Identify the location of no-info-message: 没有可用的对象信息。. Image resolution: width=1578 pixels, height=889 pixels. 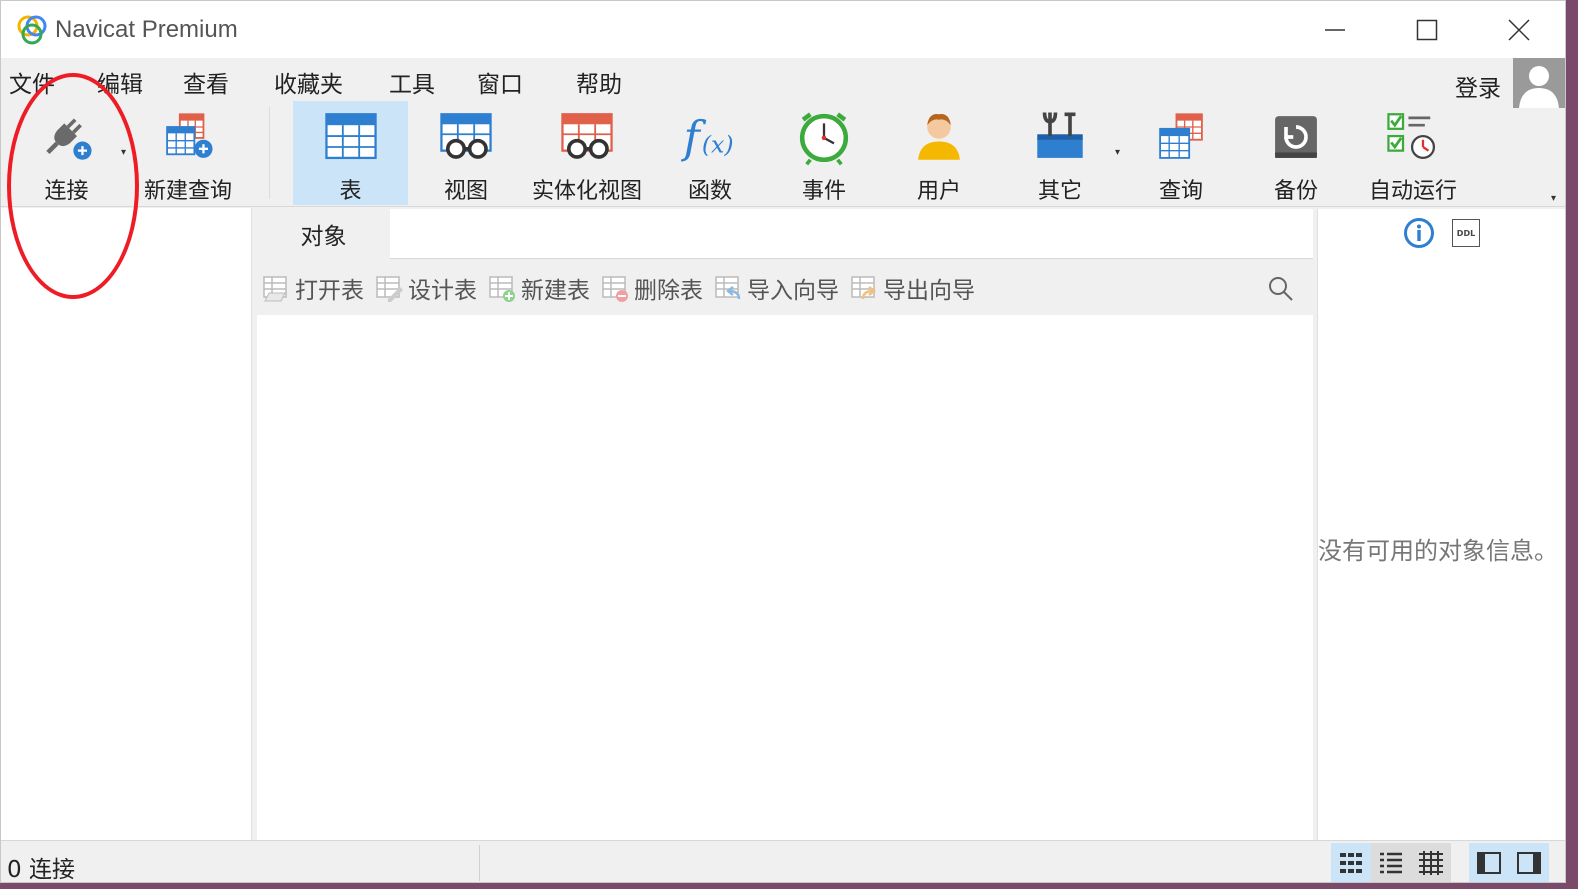
(1438, 551).